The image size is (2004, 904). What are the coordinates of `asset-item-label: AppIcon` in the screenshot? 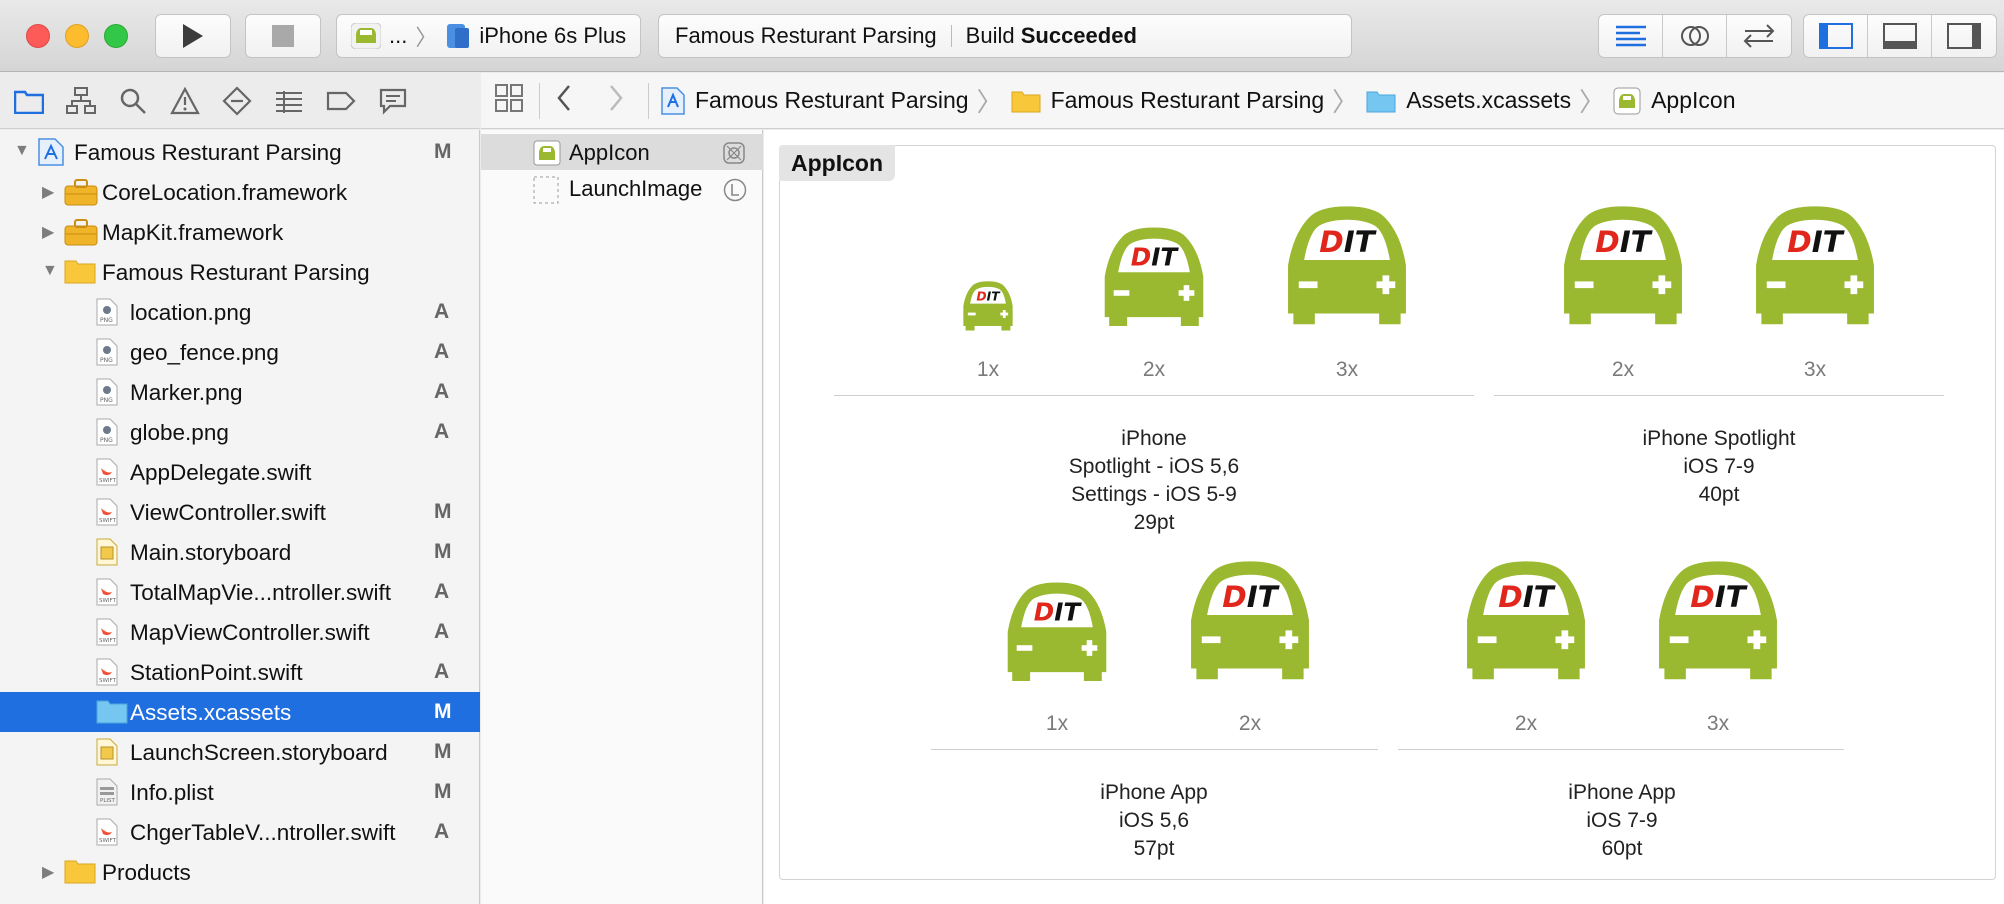 It's located at (609, 152).